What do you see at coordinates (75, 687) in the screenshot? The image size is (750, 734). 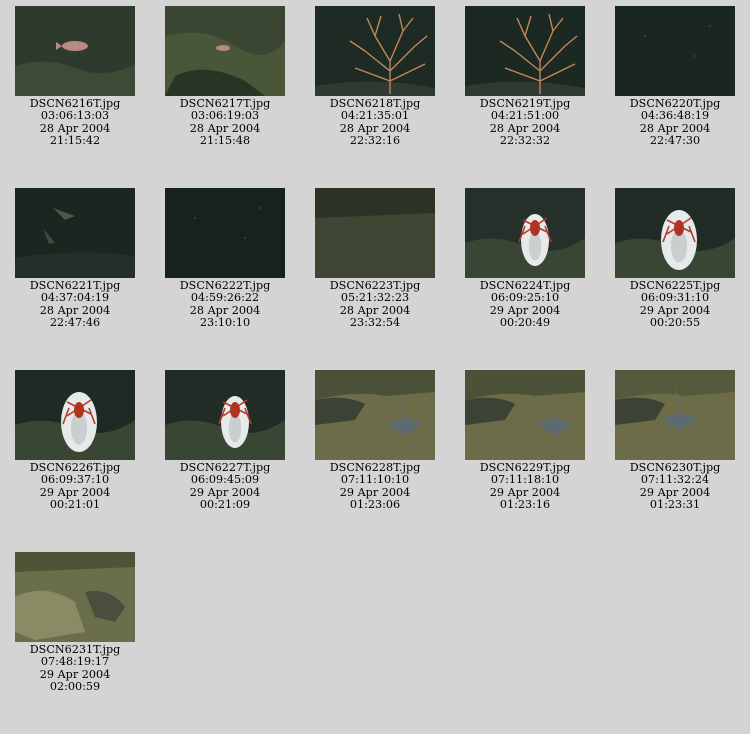 I see `clock-time-label: 02:00:59` at bounding box center [75, 687].